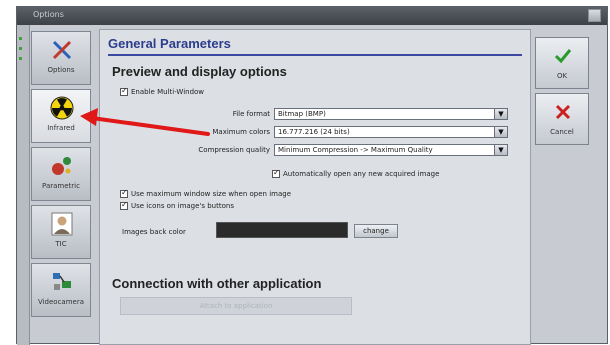  Describe the element at coordinates (169, 43) in the screenshot. I see `panel-title: General Parameters` at that location.